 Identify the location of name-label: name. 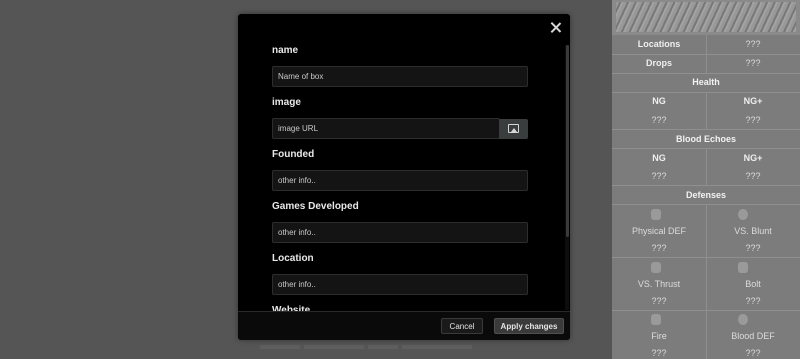
(285, 50).